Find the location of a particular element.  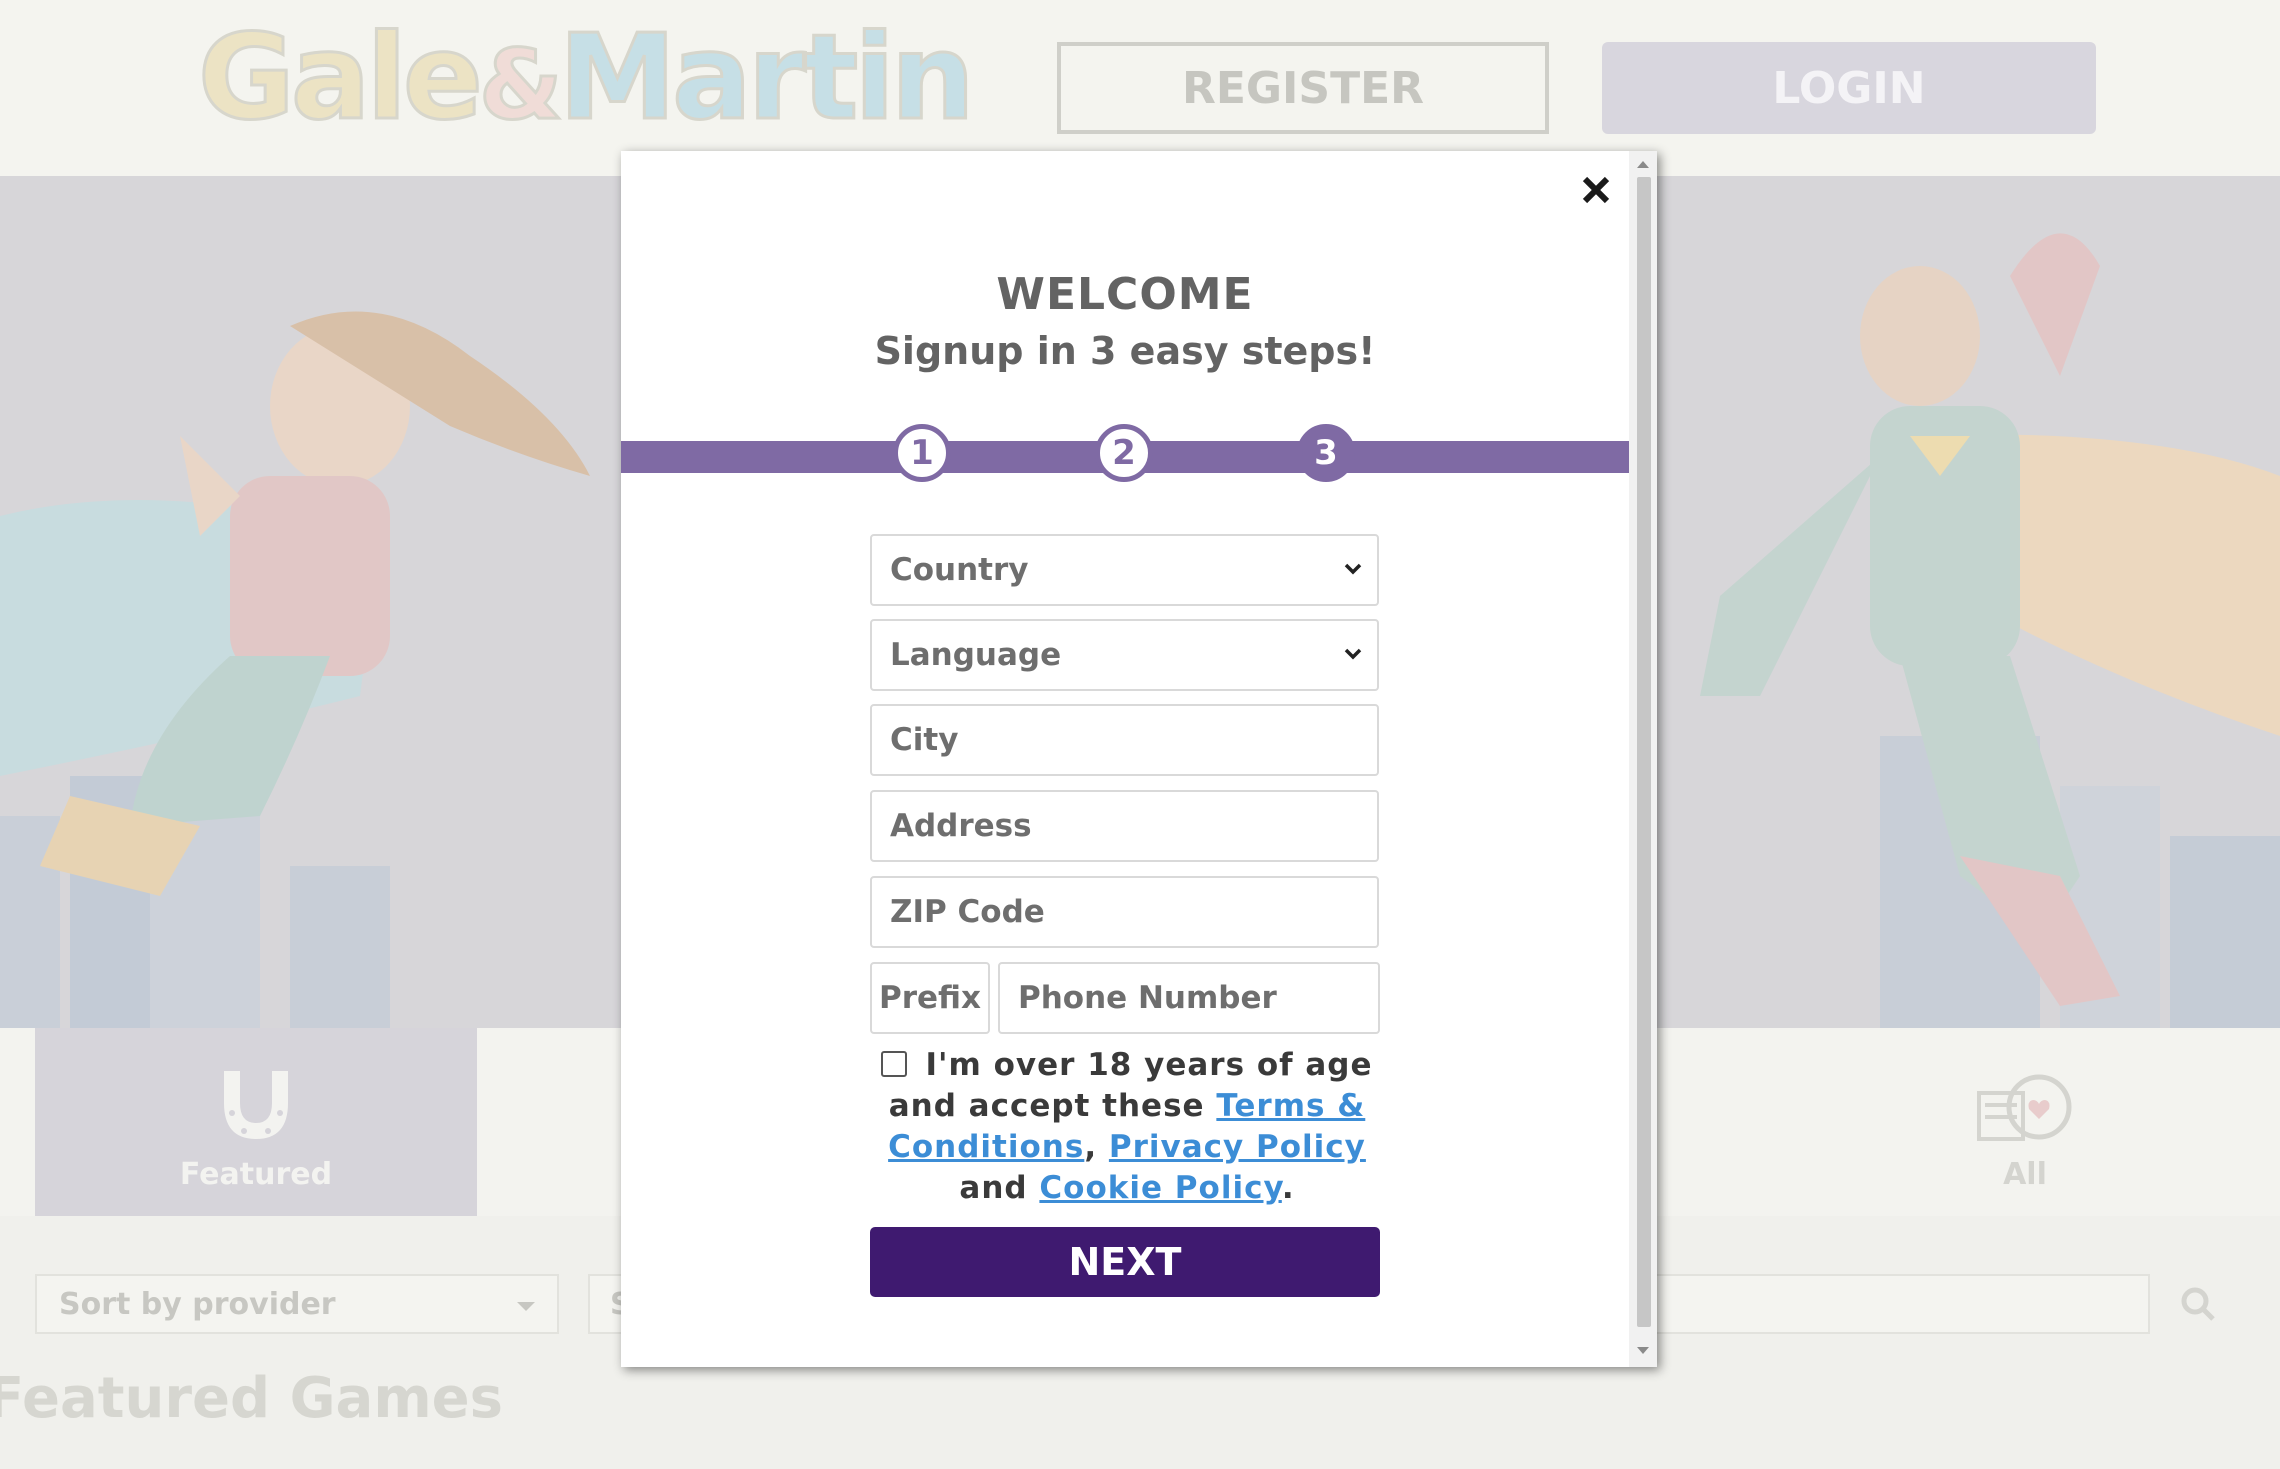

close-icon is located at coordinates (1596, 190).